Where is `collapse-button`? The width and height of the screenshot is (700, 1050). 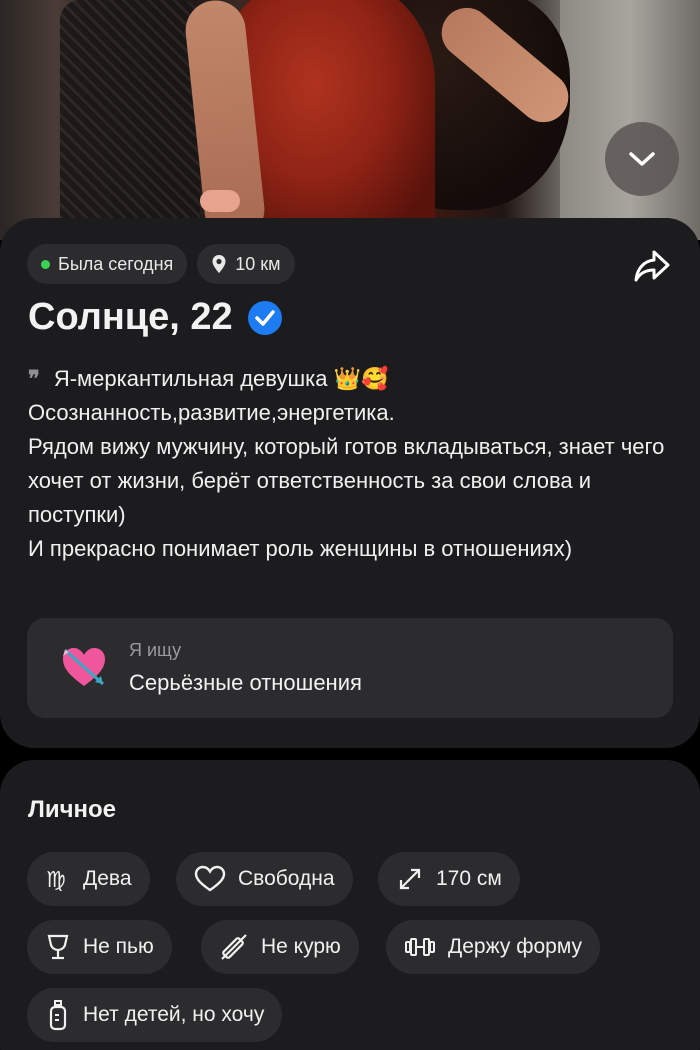
collapse-button is located at coordinates (642, 159).